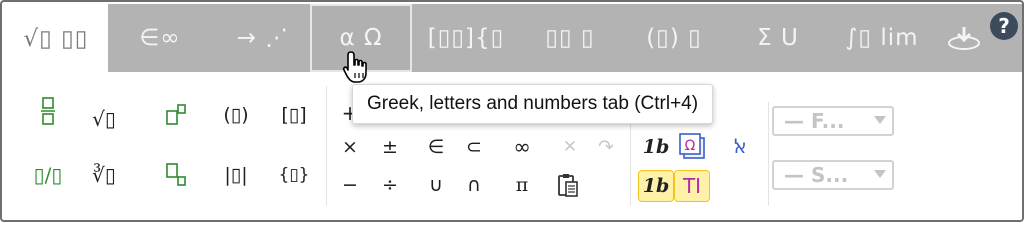 The height and width of the screenshot is (240, 1024). Describe the element at coordinates (689, 186) in the screenshot. I see `text-mode-icon: T` at that location.